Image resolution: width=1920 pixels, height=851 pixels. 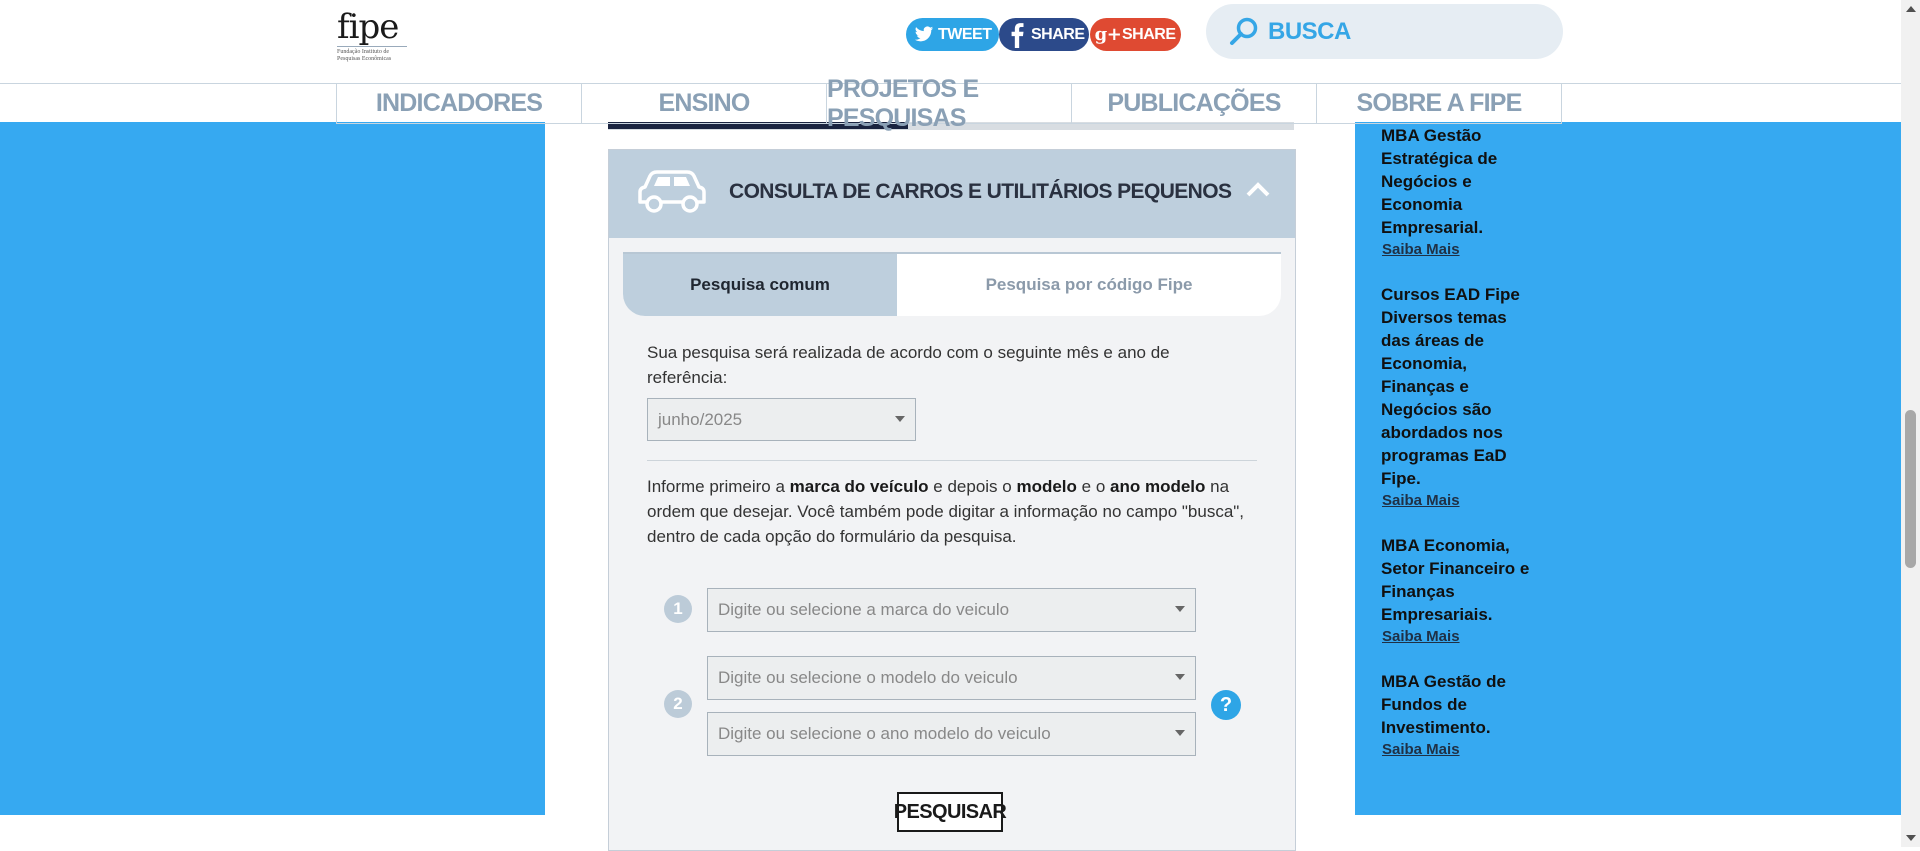 I want to click on instructions-part: e o, so click(x=1093, y=486).